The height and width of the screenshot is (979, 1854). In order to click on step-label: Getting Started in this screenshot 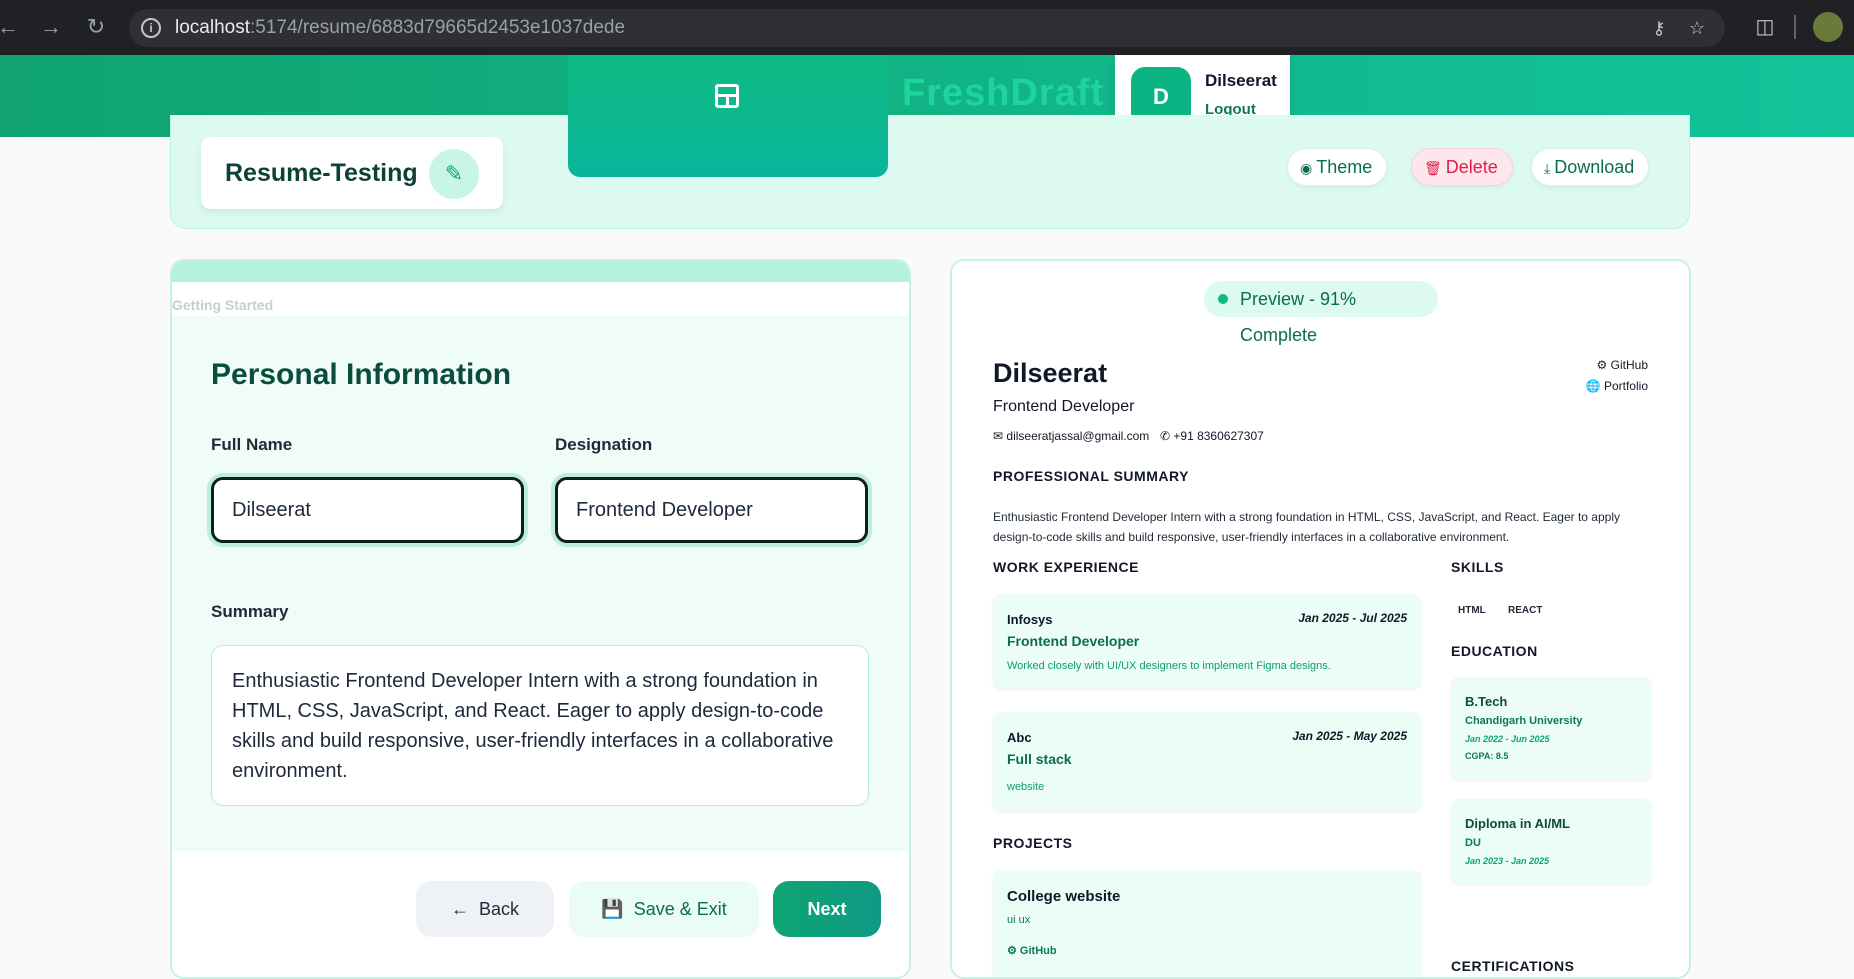, I will do `click(223, 305)`.